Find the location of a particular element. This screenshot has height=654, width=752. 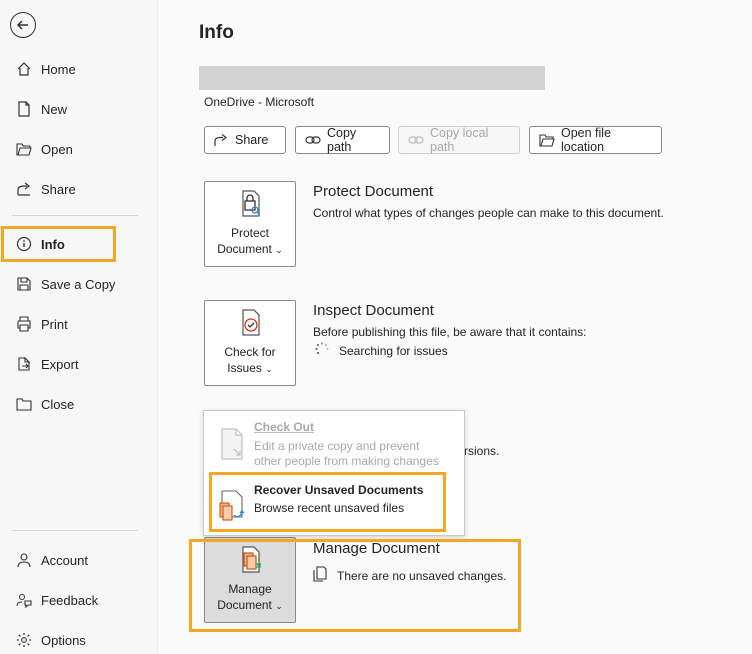

nav-label-export: Export is located at coordinates (60, 364).